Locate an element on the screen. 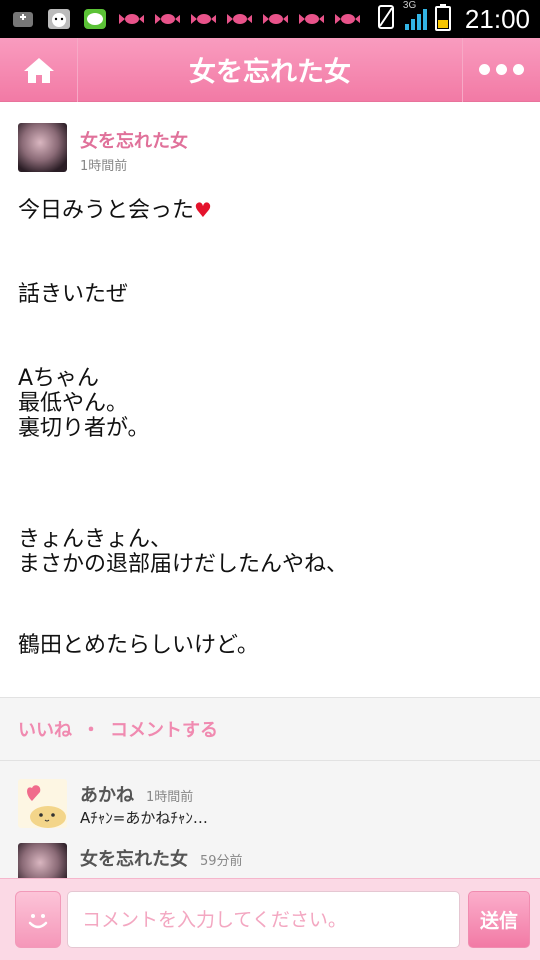 The height and width of the screenshot is (960, 540). home-icon is located at coordinates (38, 70).